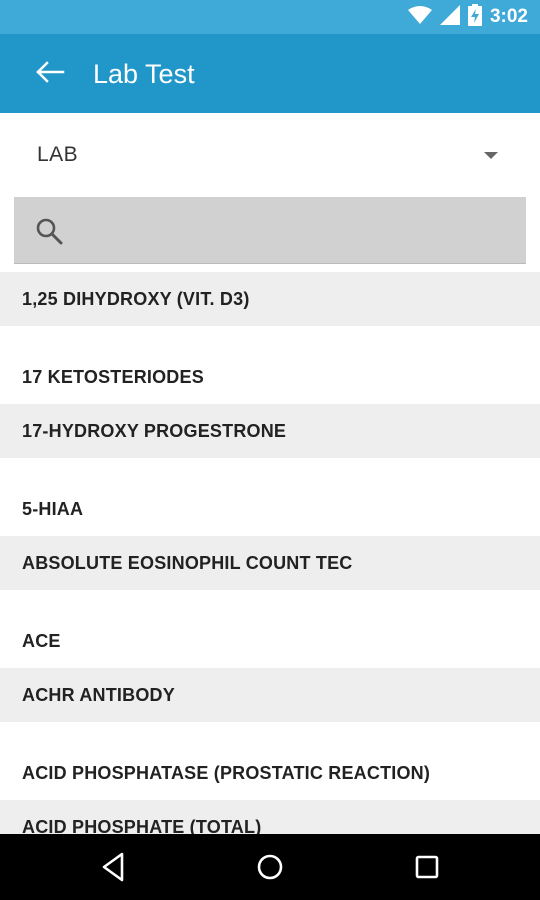  Describe the element at coordinates (58, 154) in the screenshot. I see `dropdown-selected-value: LAB` at that location.